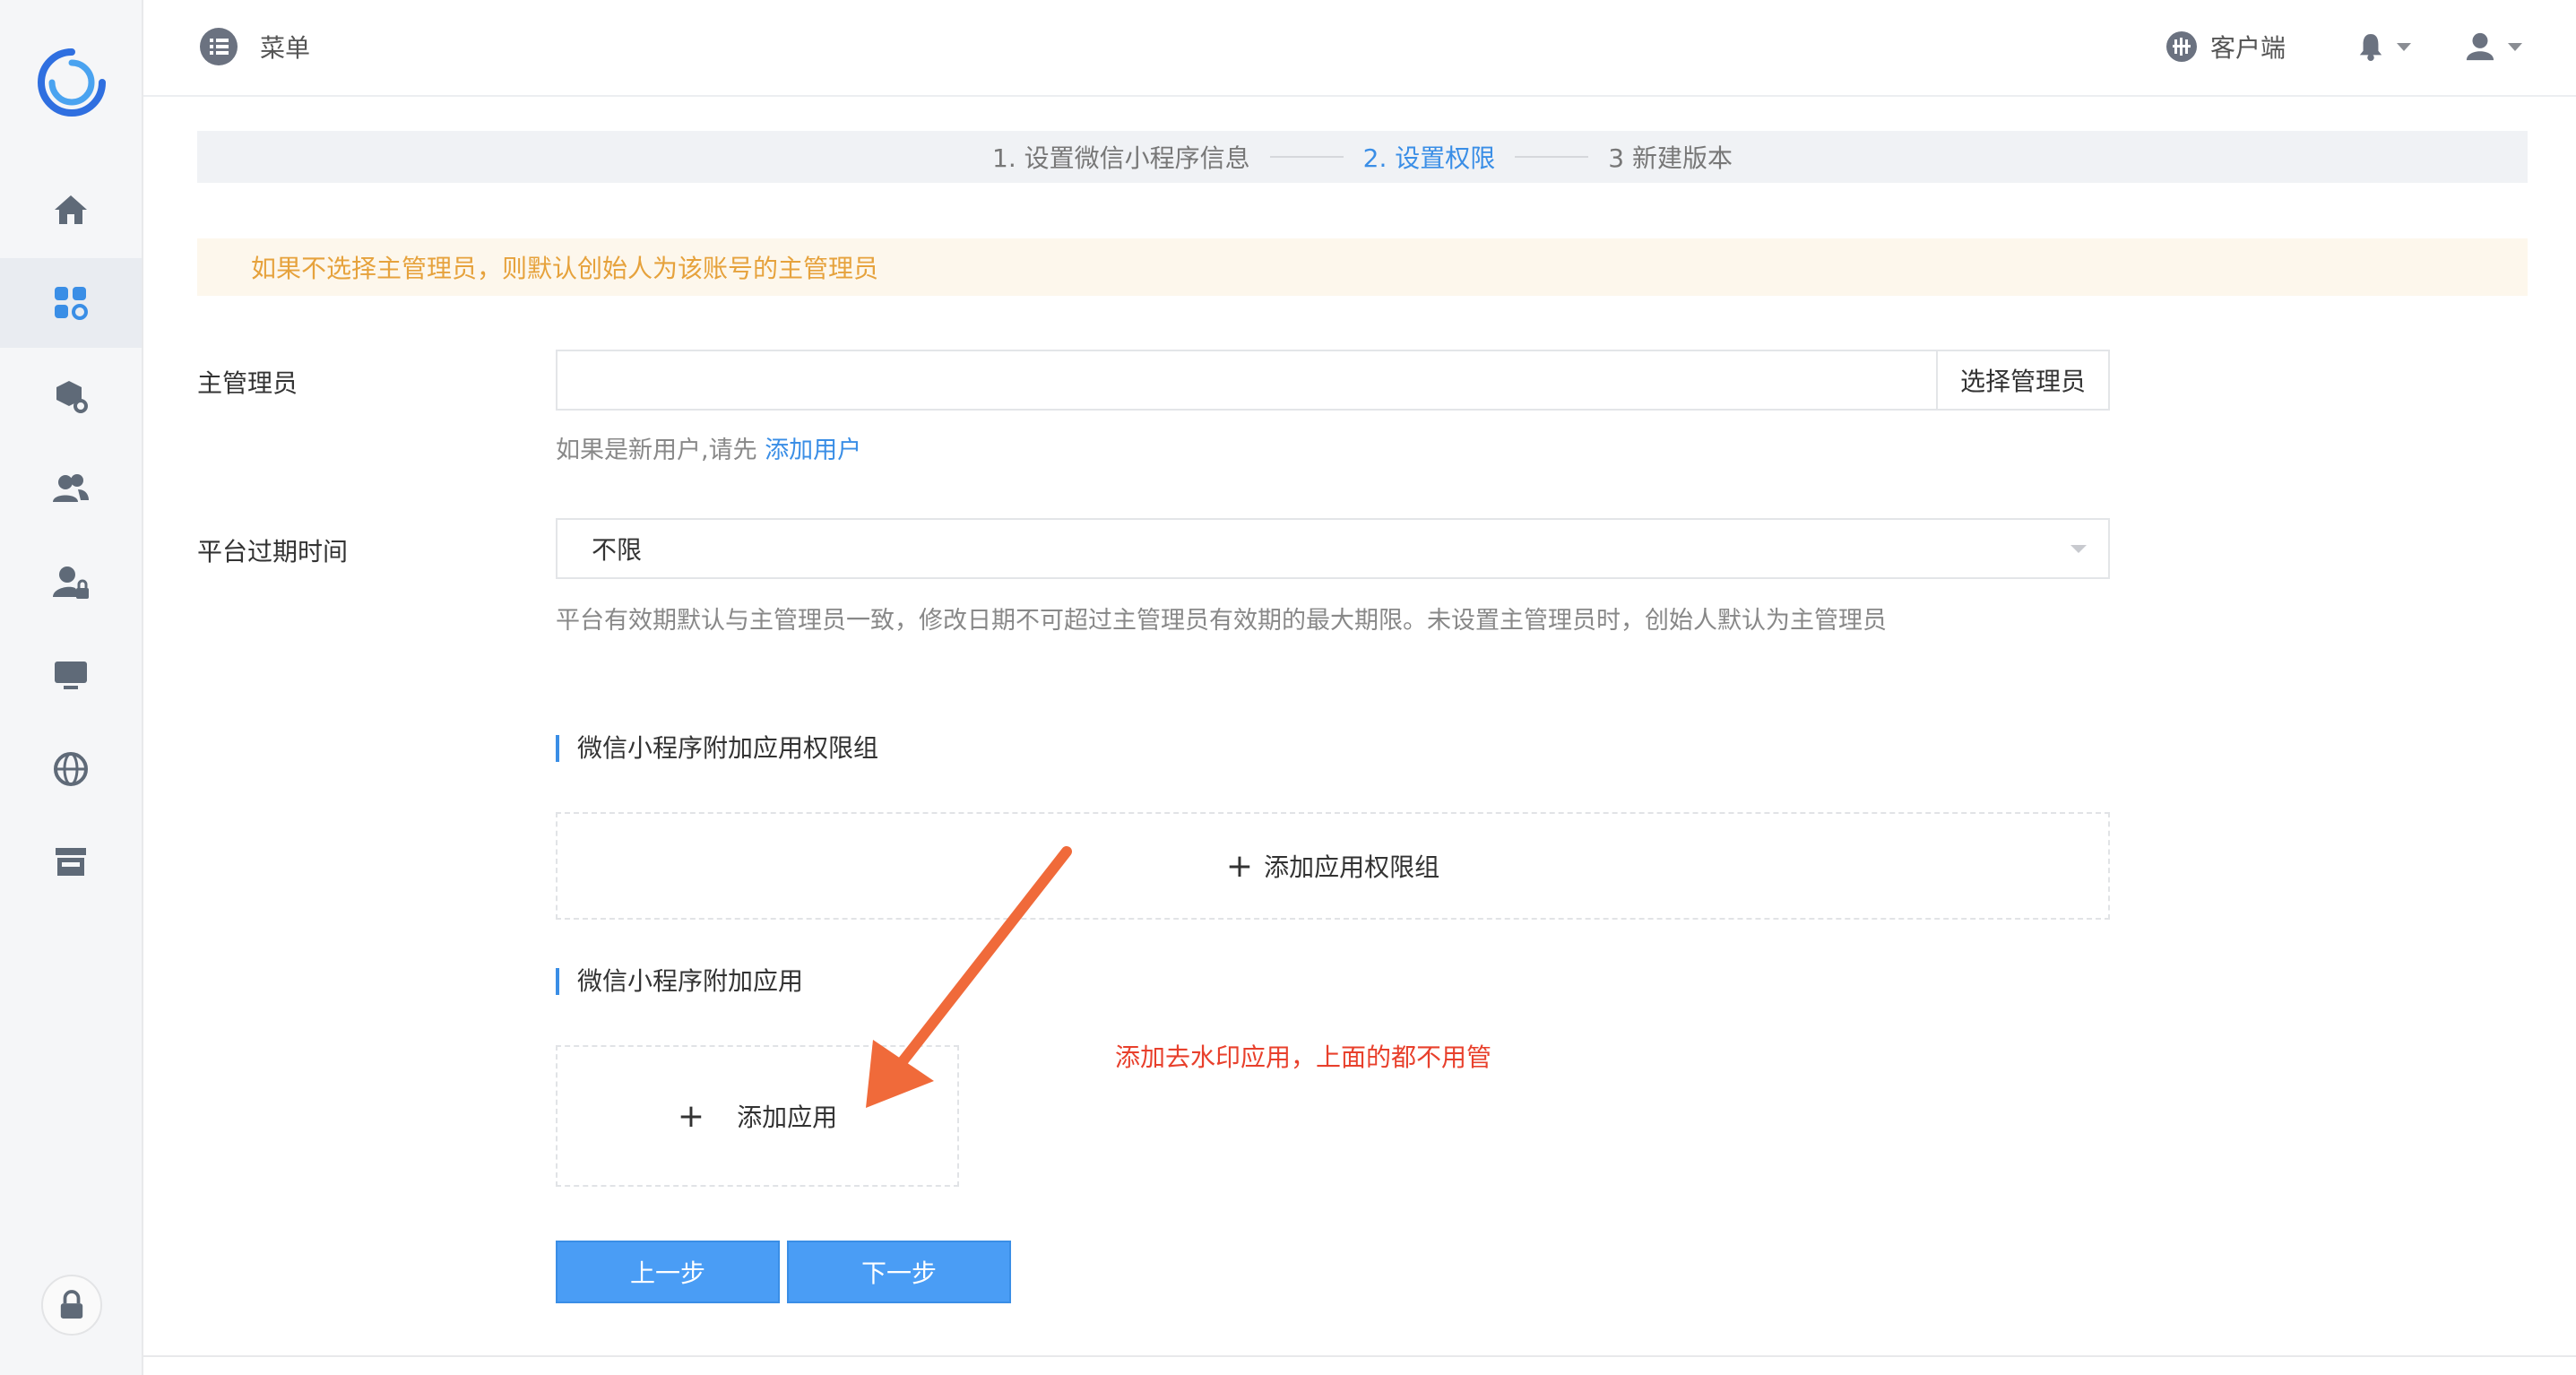 The width and height of the screenshot is (2576, 1375). Describe the element at coordinates (813, 450) in the screenshot. I see `add-user-link: 添加用户` at that location.